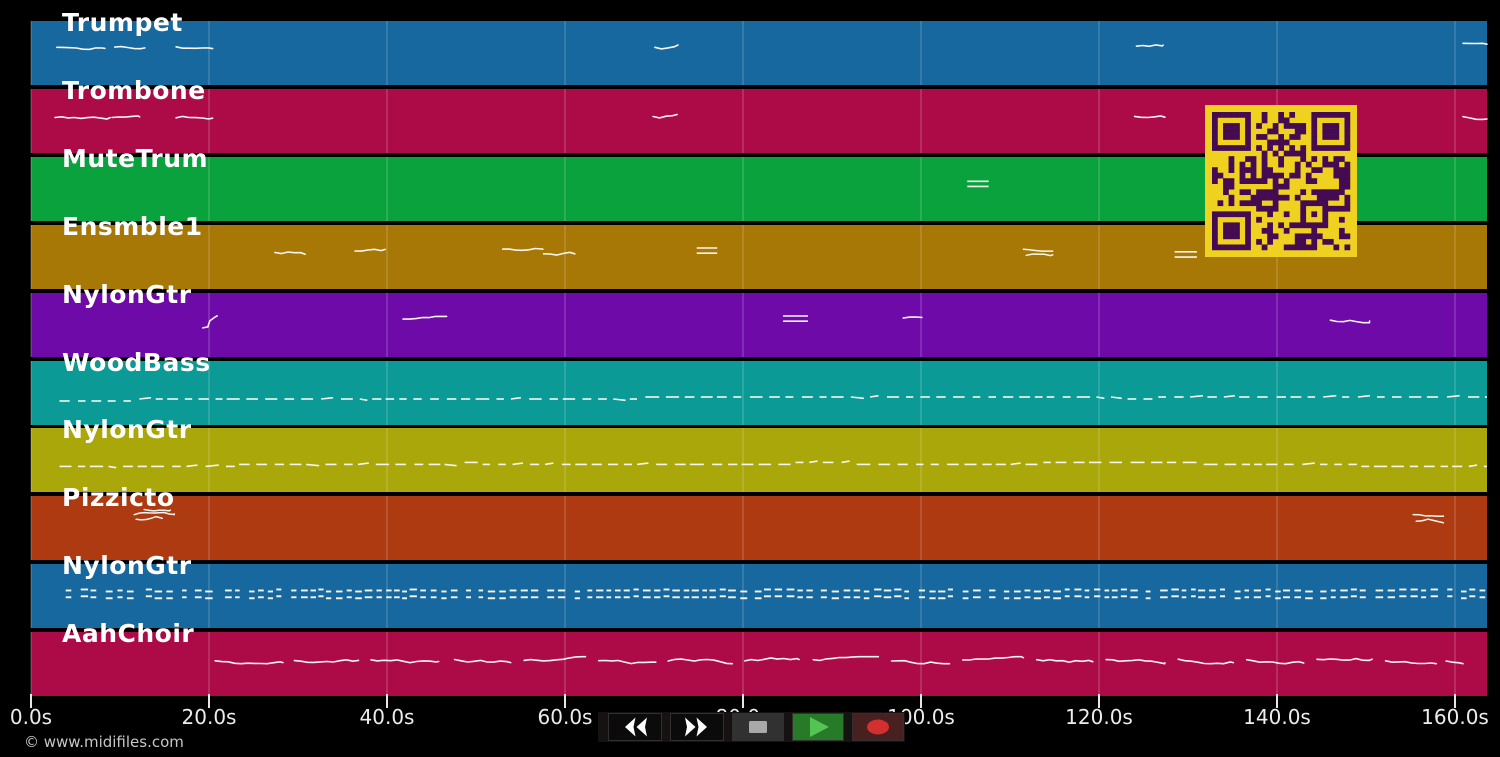  I want to click on transport-bar, so click(751, 727).